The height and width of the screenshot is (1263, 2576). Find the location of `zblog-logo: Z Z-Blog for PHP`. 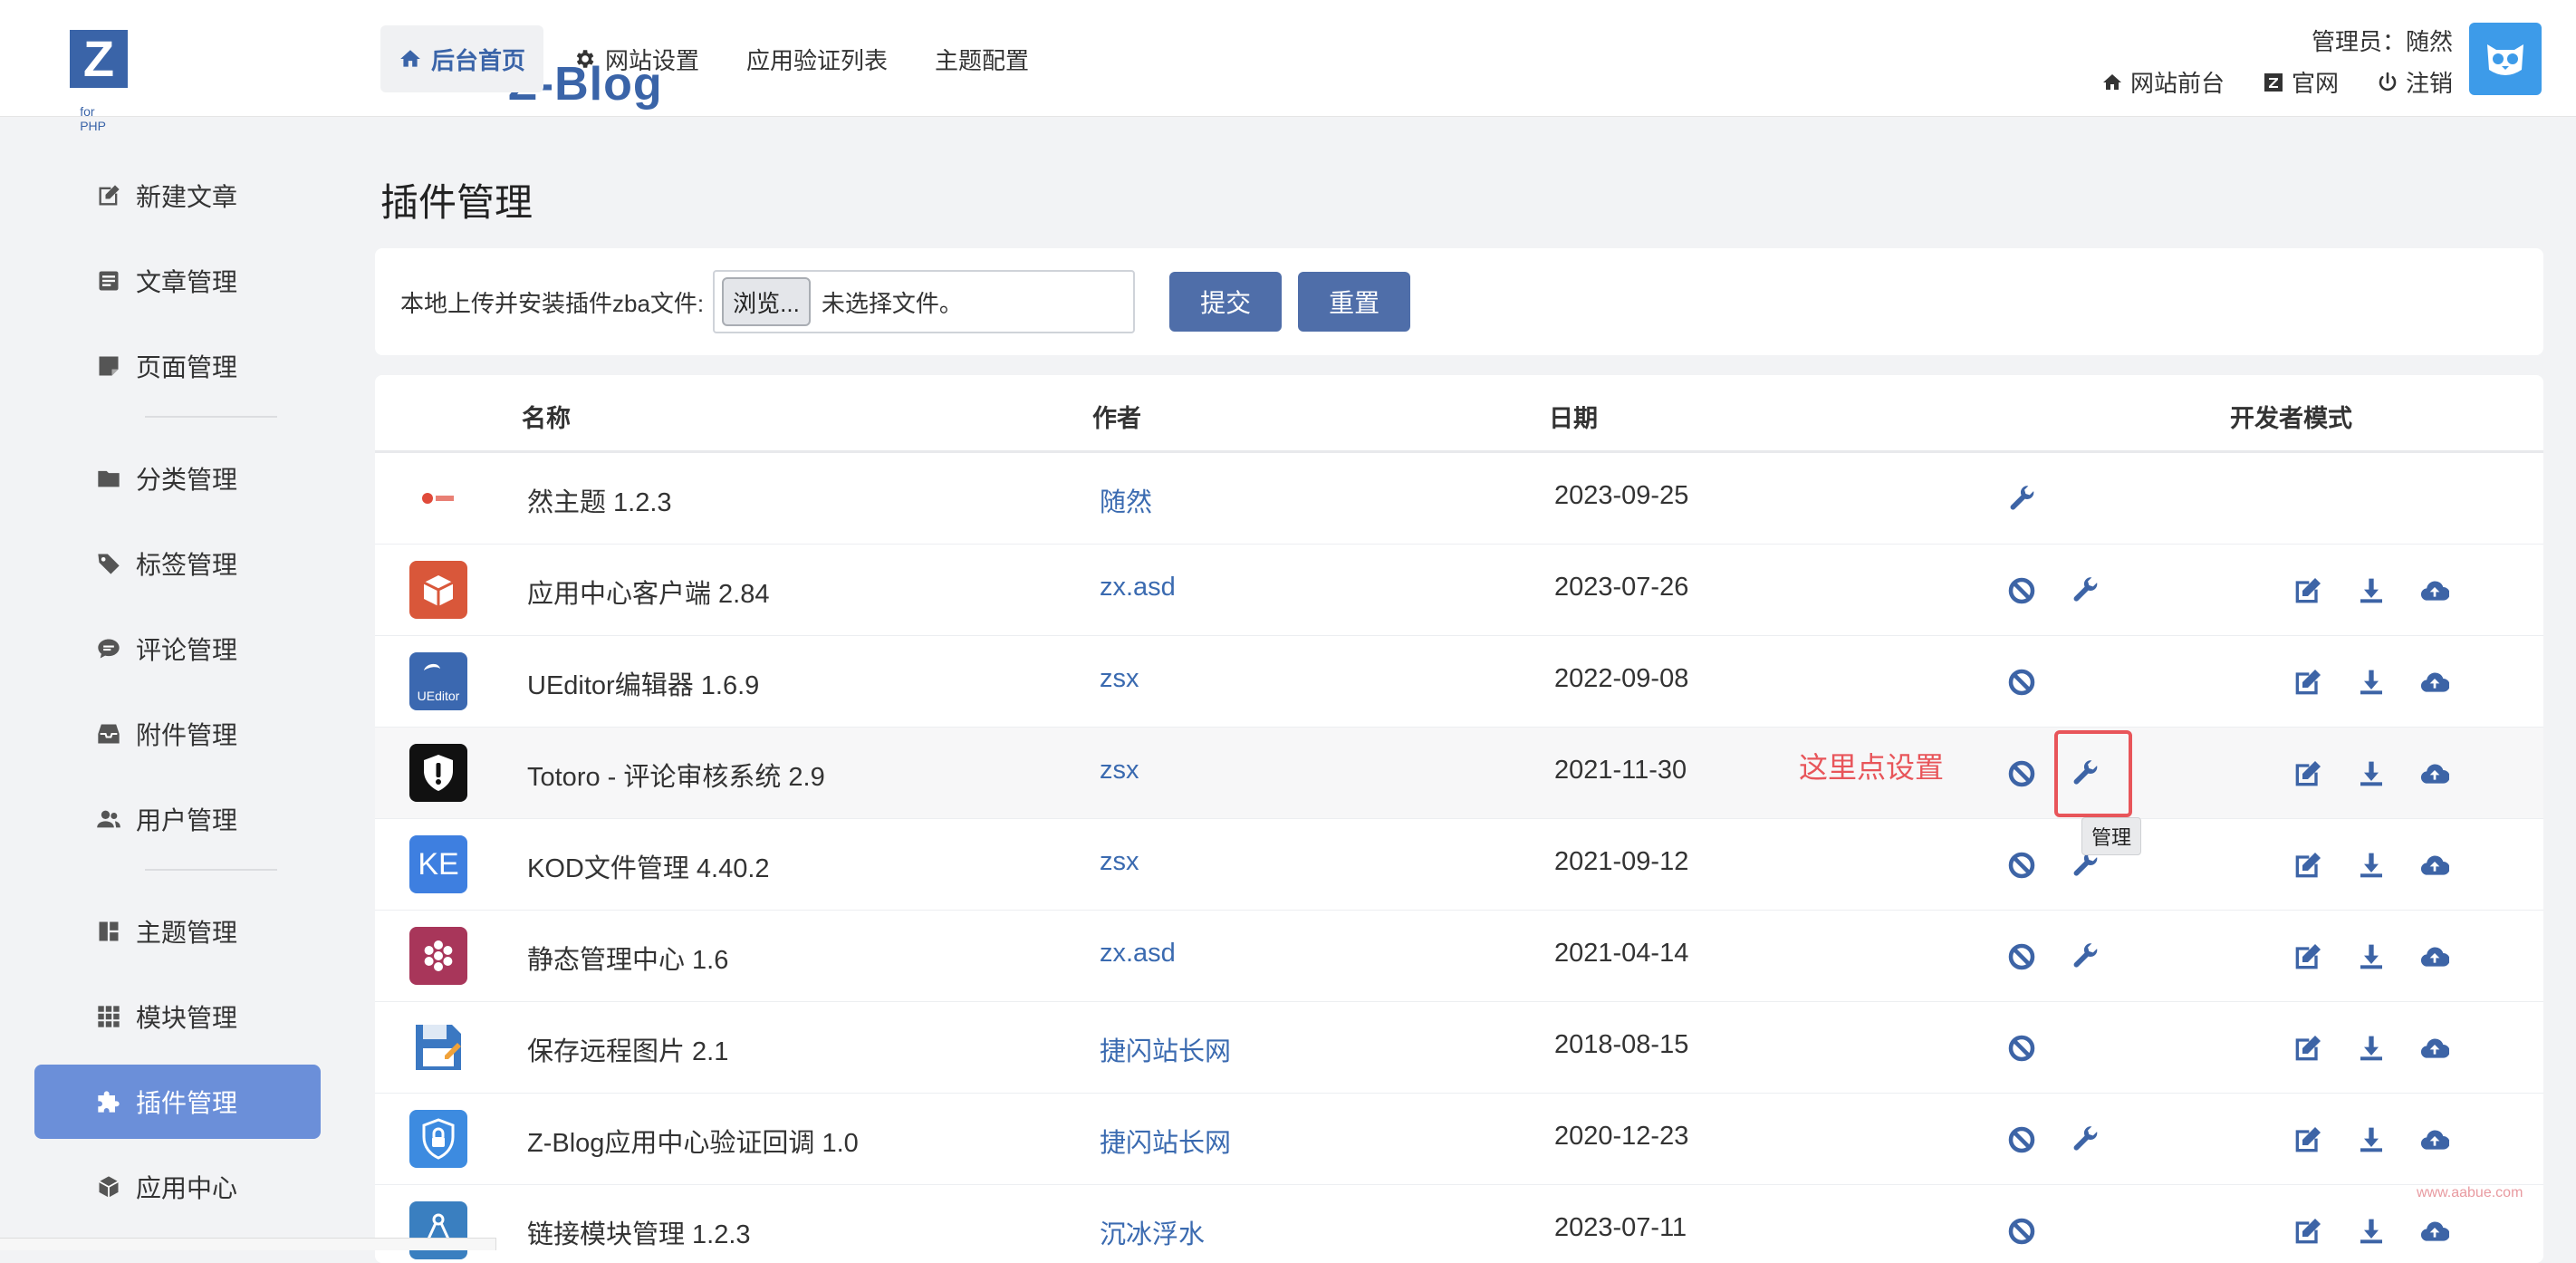

zblog-logo: Z Z-Blog for PHP is located at coordinates (366, 80).